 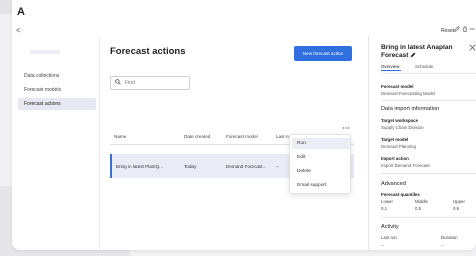 I want to click on sidebar-item-label: Forecast actions, so click(x=42, y=104).